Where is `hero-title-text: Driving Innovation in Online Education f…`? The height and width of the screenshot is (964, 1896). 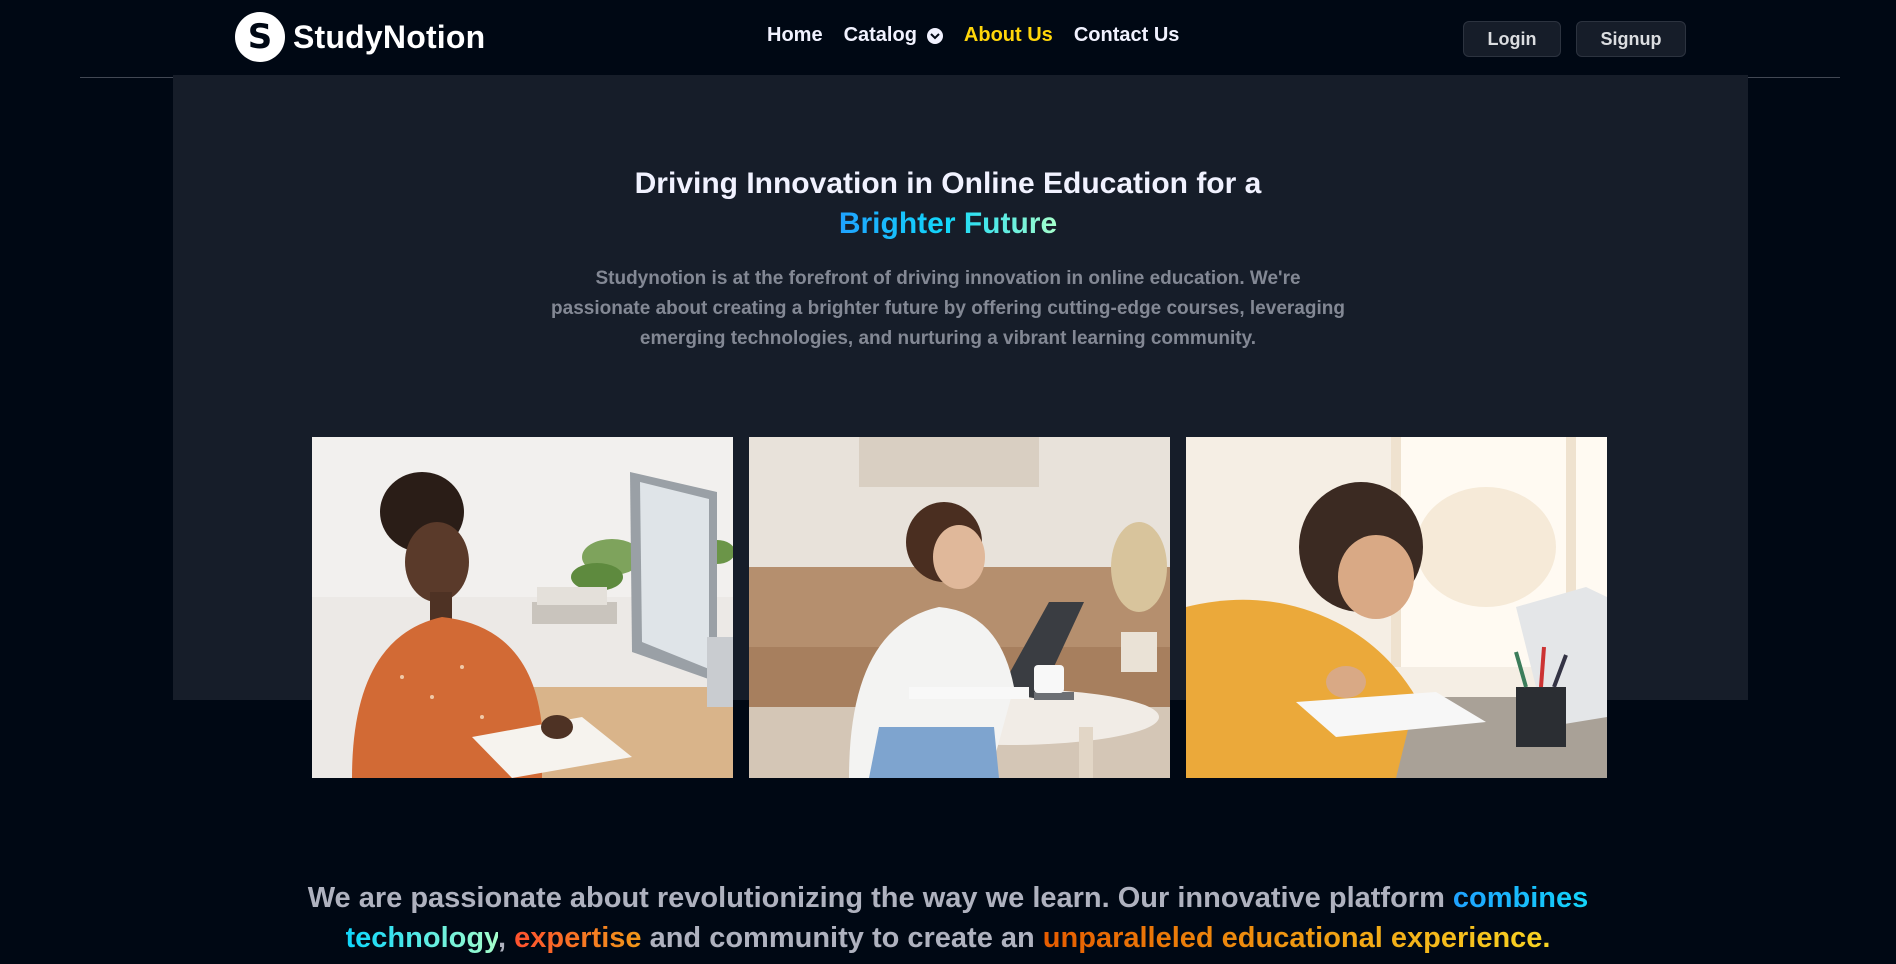 hero-title-text: Driving Innovation in Online Education f… is located at coordinates (948, 183).